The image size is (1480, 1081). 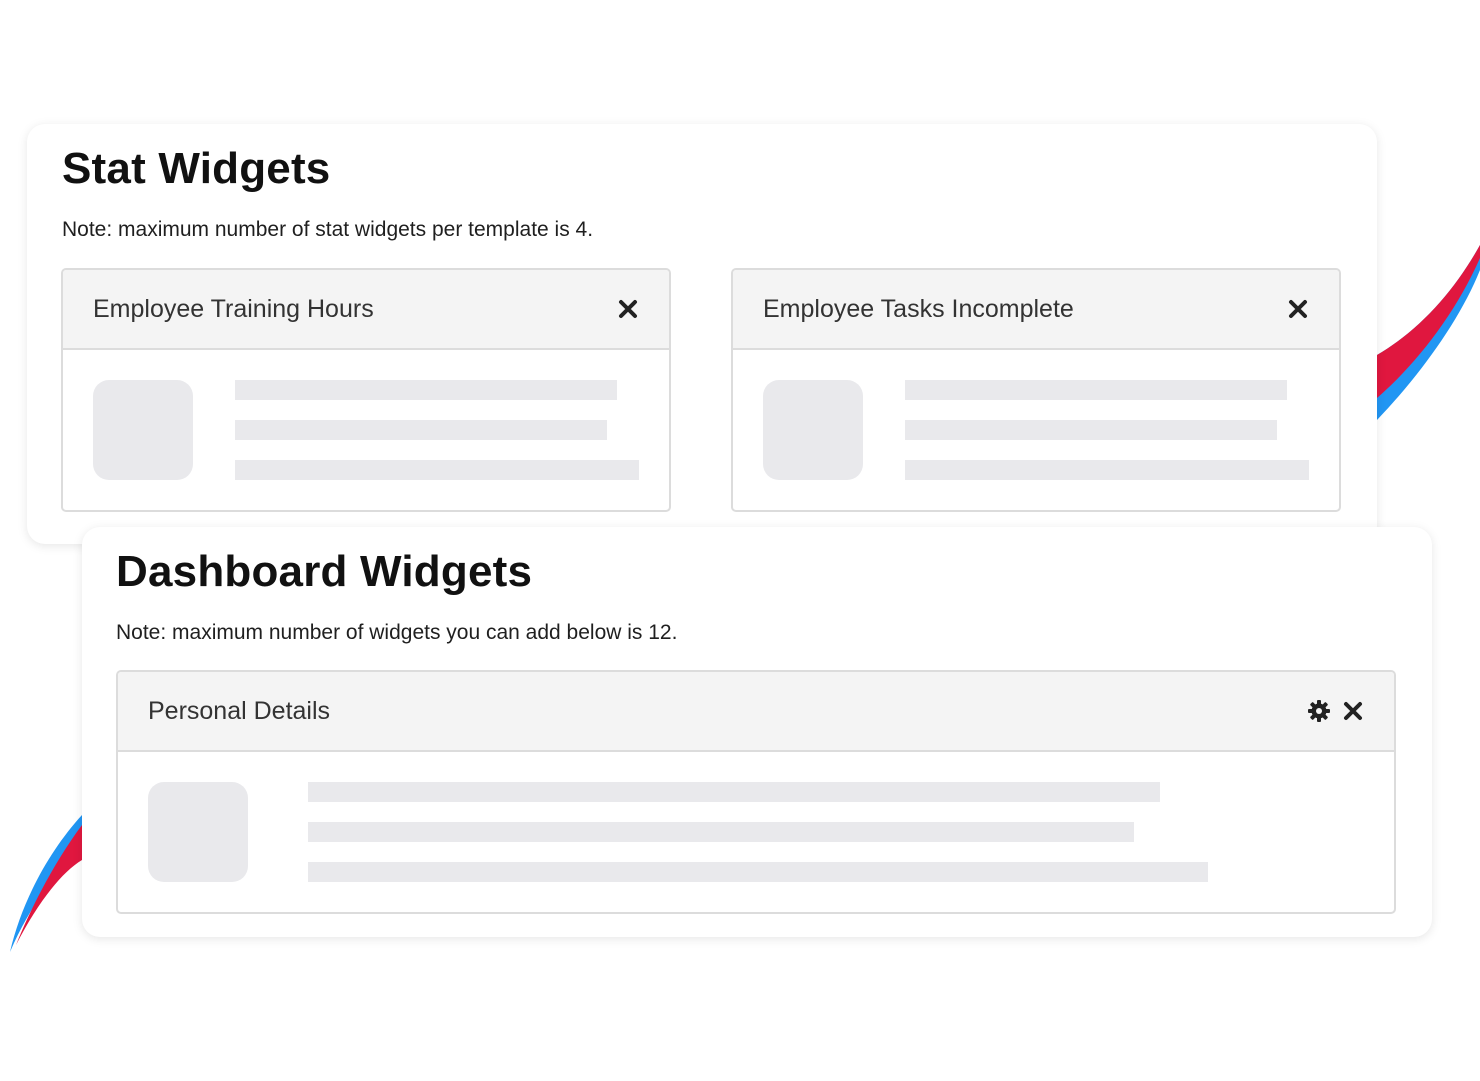 I want to click on gear-icon, so click(x=1319, y=711).